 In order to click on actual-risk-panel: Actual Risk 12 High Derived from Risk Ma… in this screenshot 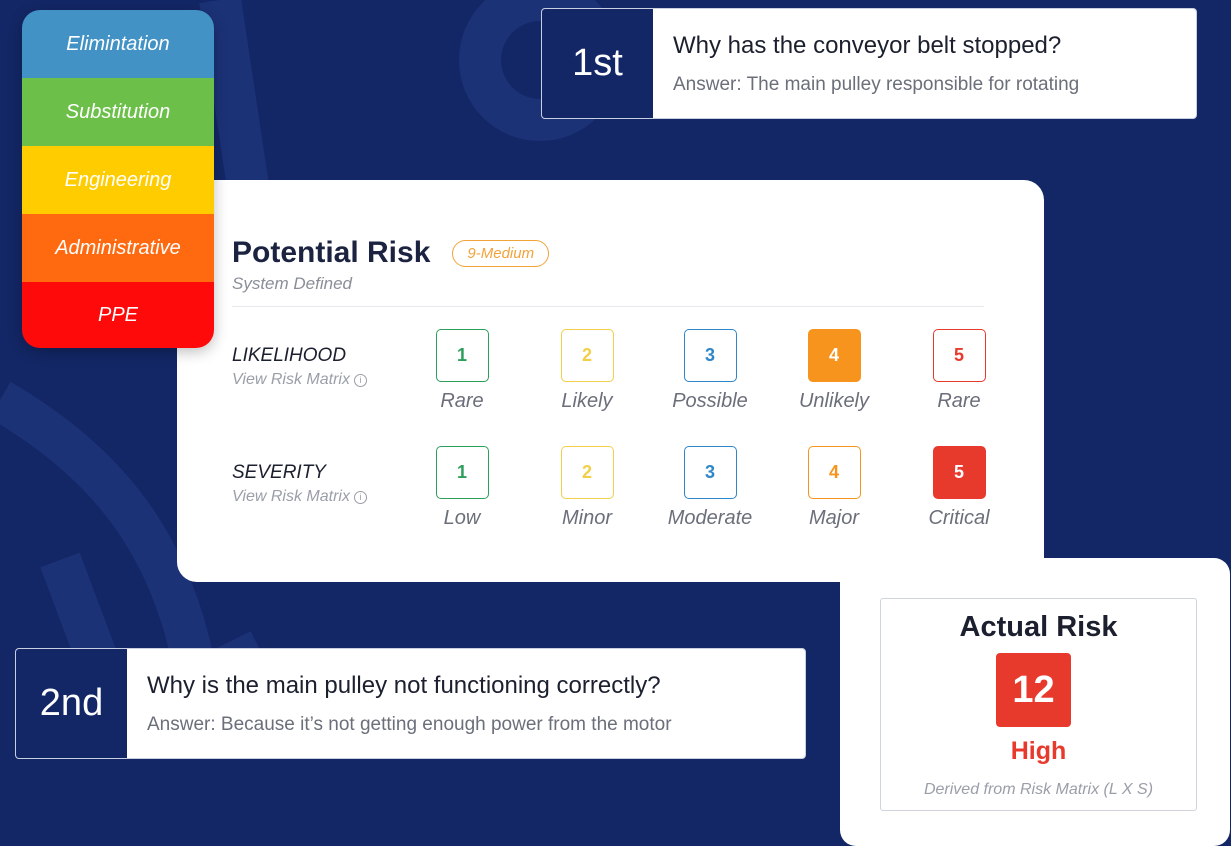, I will do `click(1038, 704)`.